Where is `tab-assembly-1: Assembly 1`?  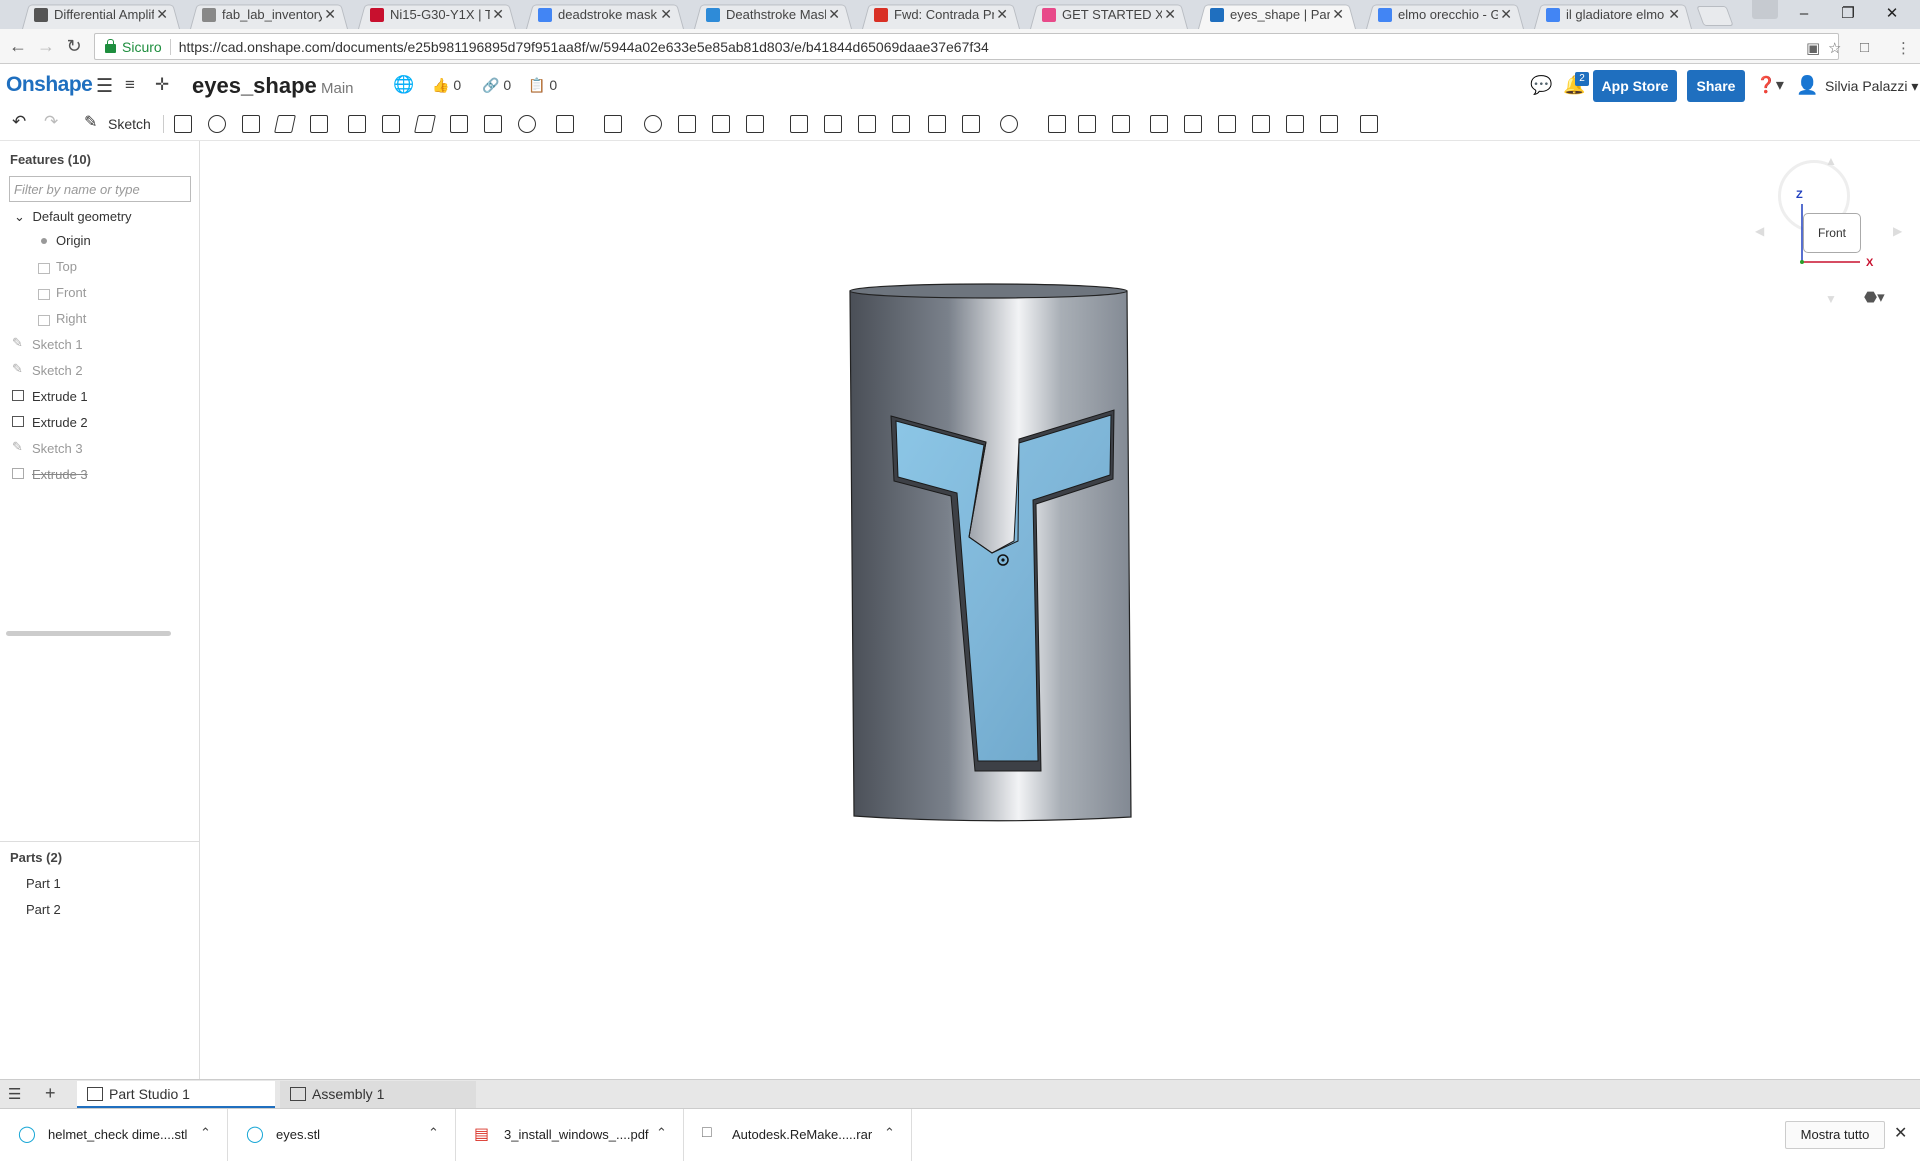 tab-assembly-1: Assembly 1 is located at coordinates (378, 1094).